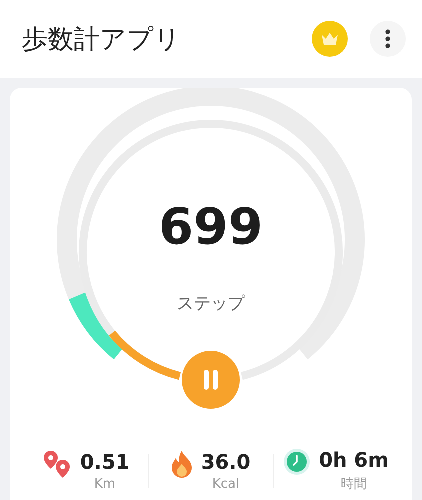 This screenshot has height=500, width=422. What do you see at coordinates (354, 460) in the screenshot?
I see `stat-value: 0h 6m` at bounding box center [354, 460].